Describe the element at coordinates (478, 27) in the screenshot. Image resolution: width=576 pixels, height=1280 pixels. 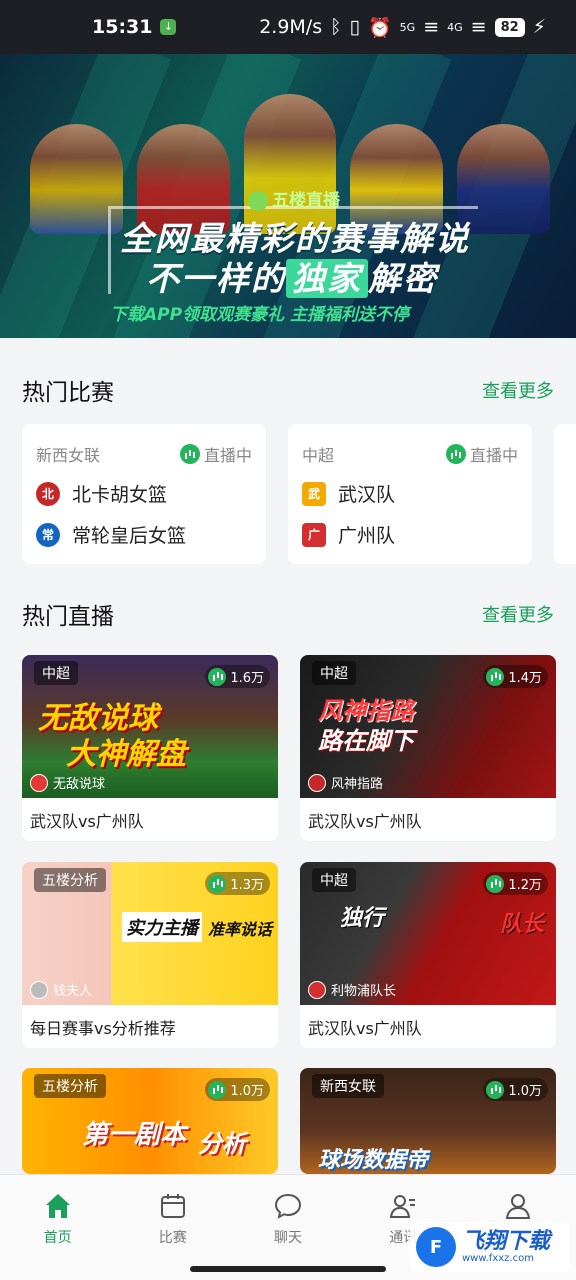
I see `signal-icon-2: ≡` at that location.